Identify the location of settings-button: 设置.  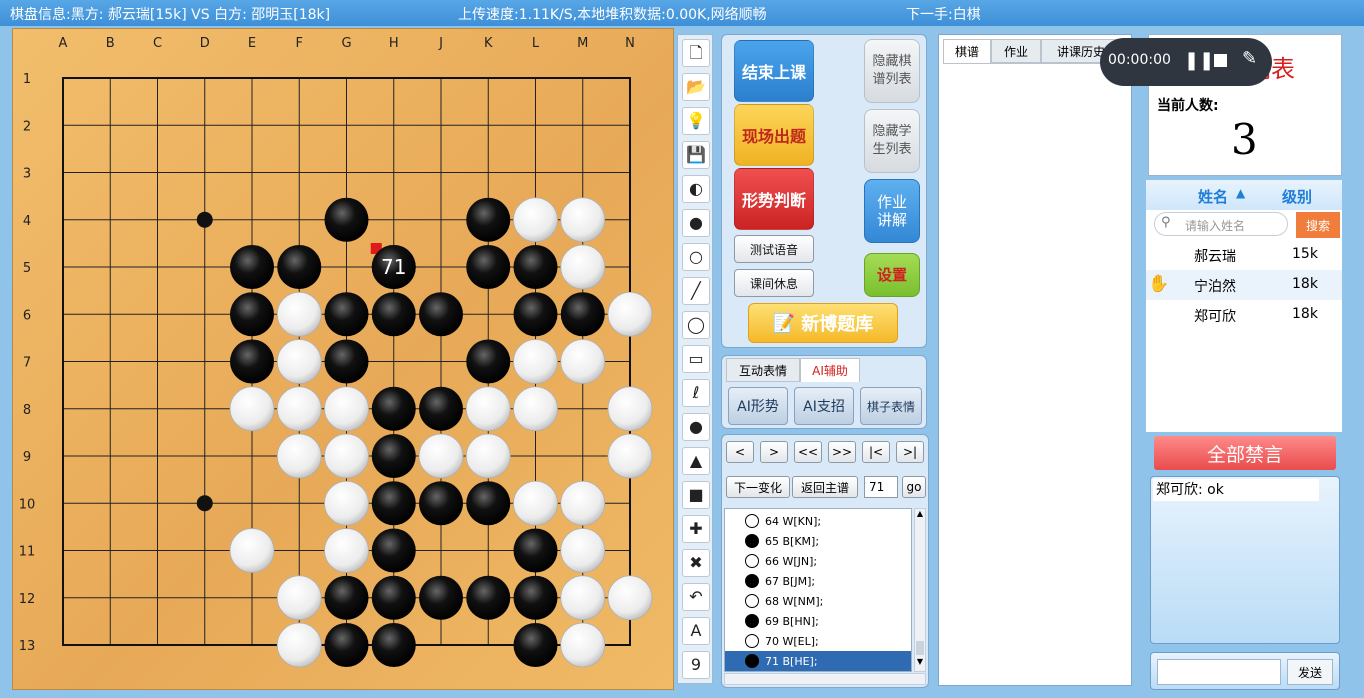
(892, 275).